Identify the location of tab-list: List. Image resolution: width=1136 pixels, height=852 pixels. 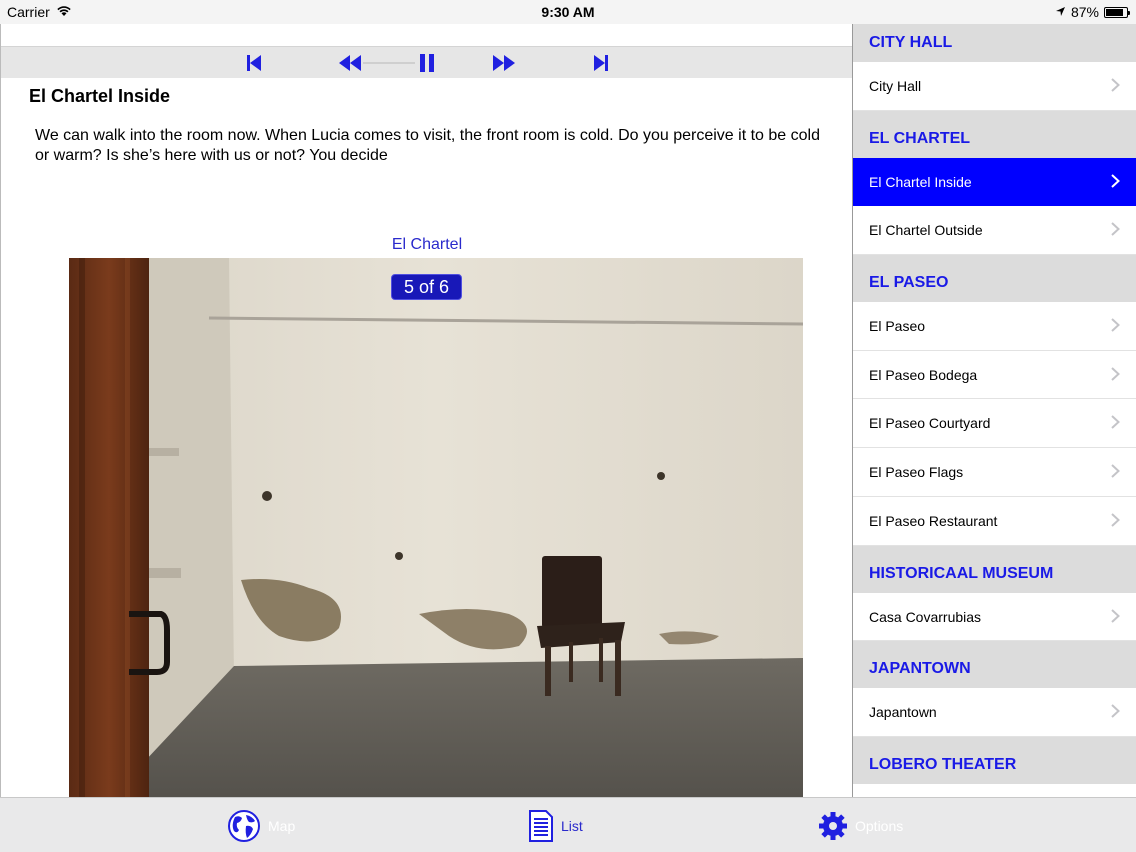
(555, 826).